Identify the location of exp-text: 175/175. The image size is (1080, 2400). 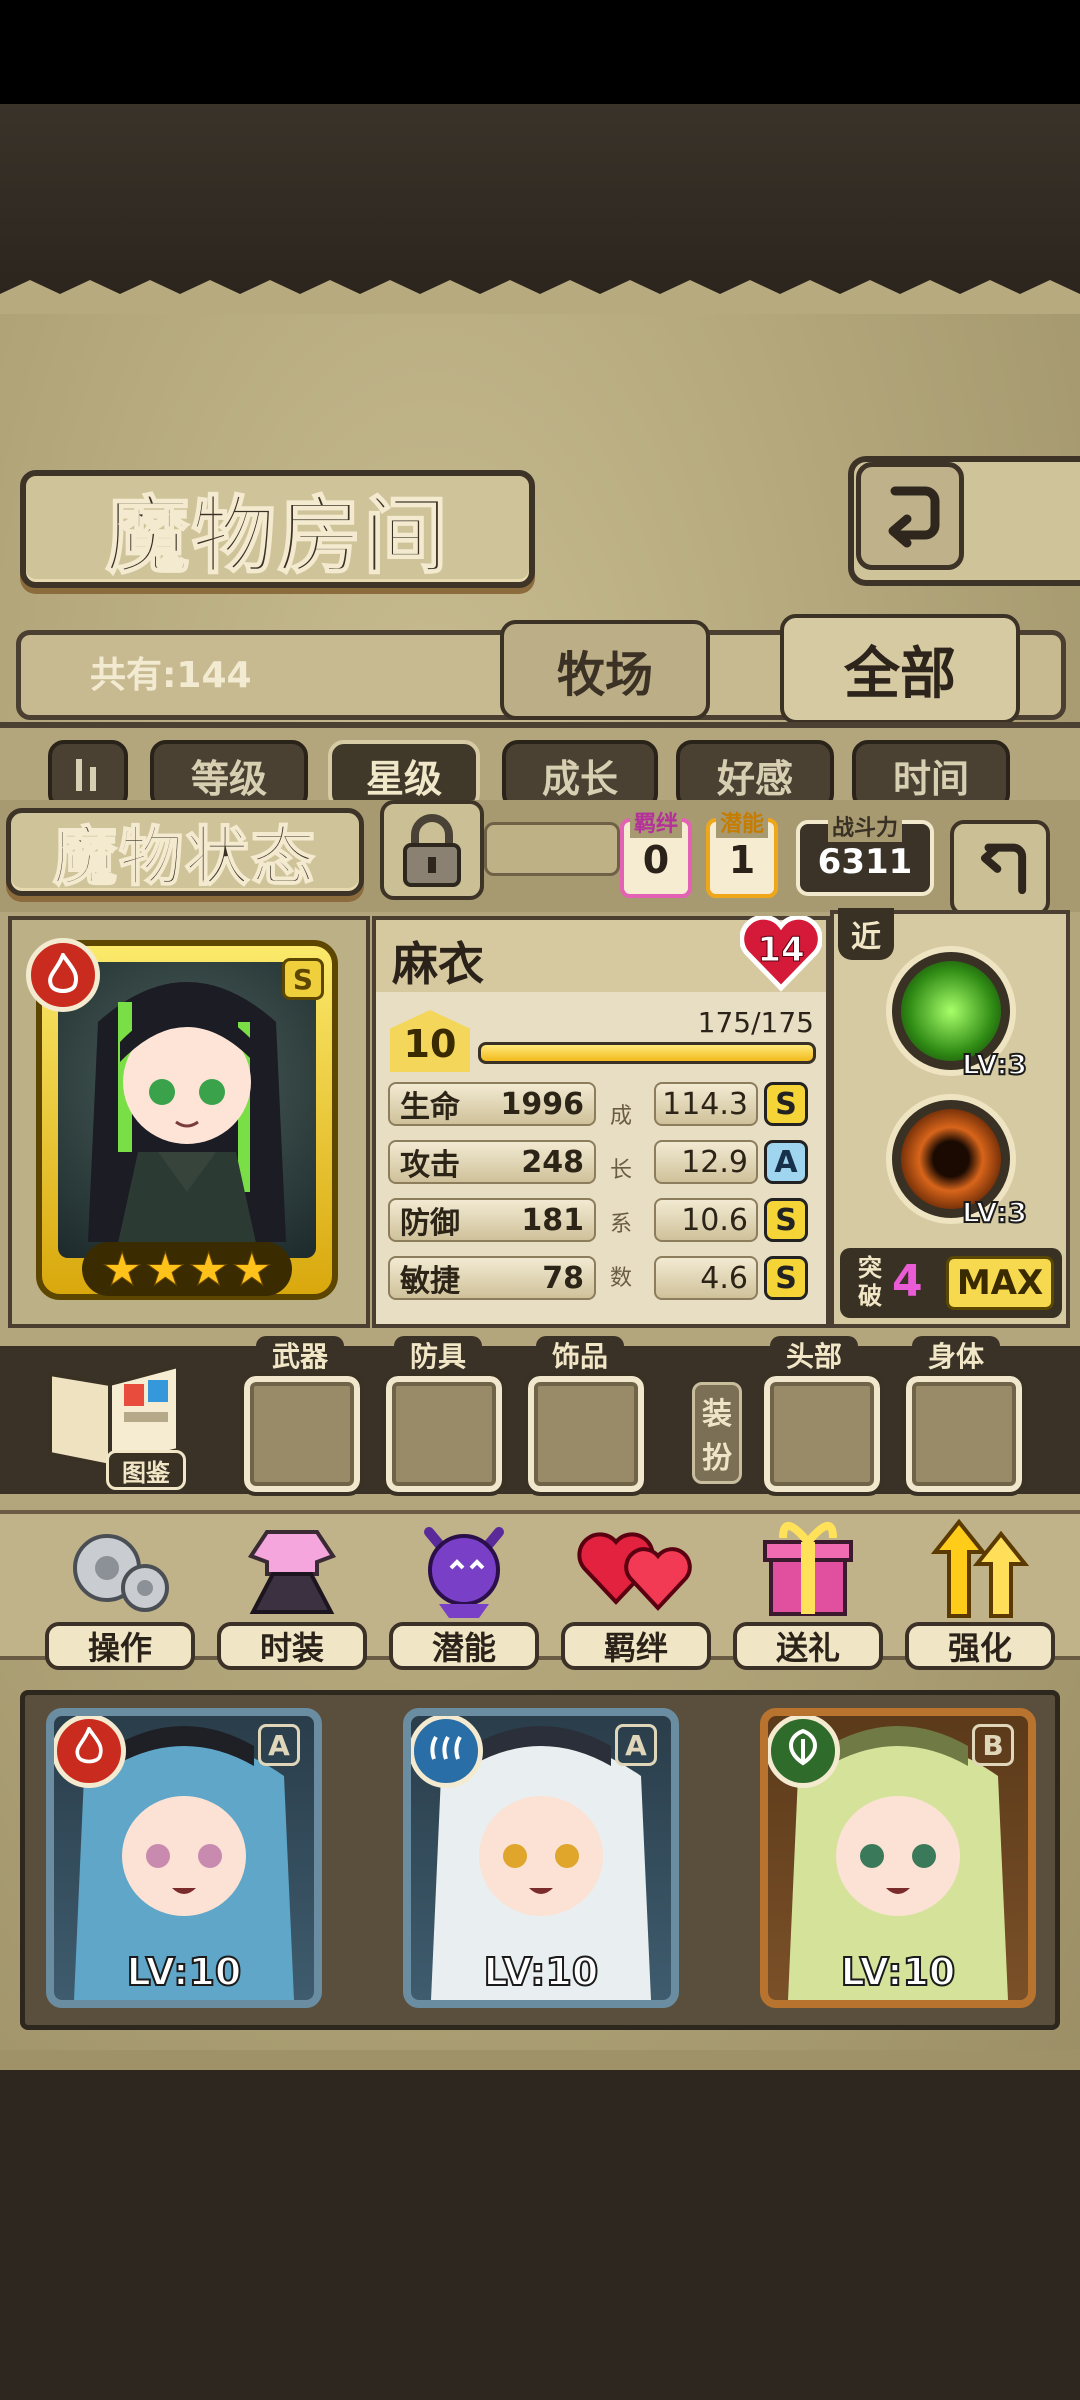
(755, 1022).